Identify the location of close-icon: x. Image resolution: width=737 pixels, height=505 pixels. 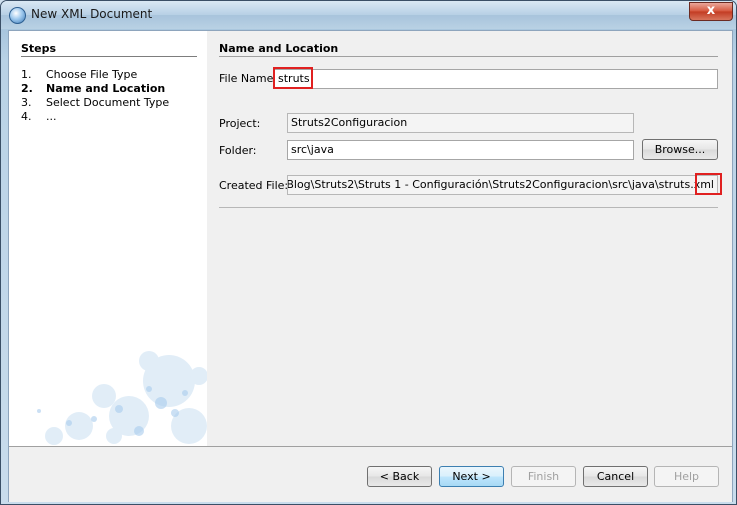
(711, 10).